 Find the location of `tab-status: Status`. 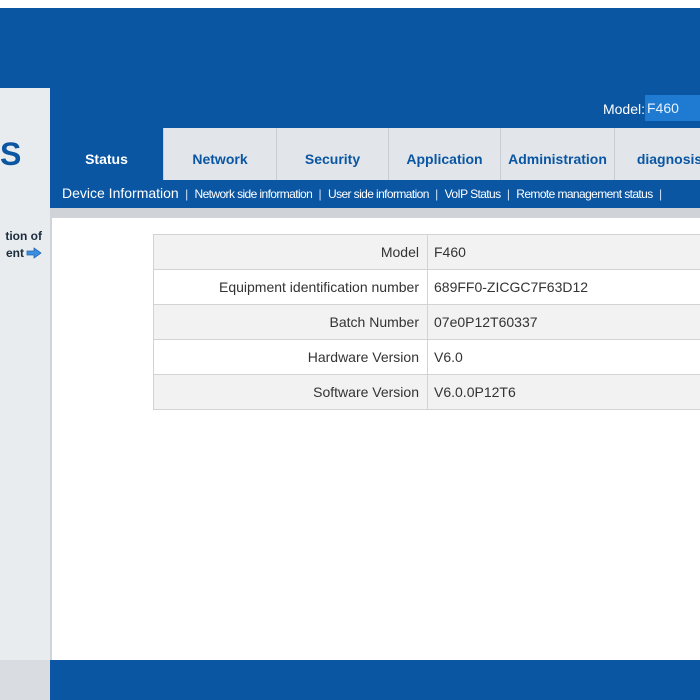

tab-status: Status is located at coordinates (106, 154).